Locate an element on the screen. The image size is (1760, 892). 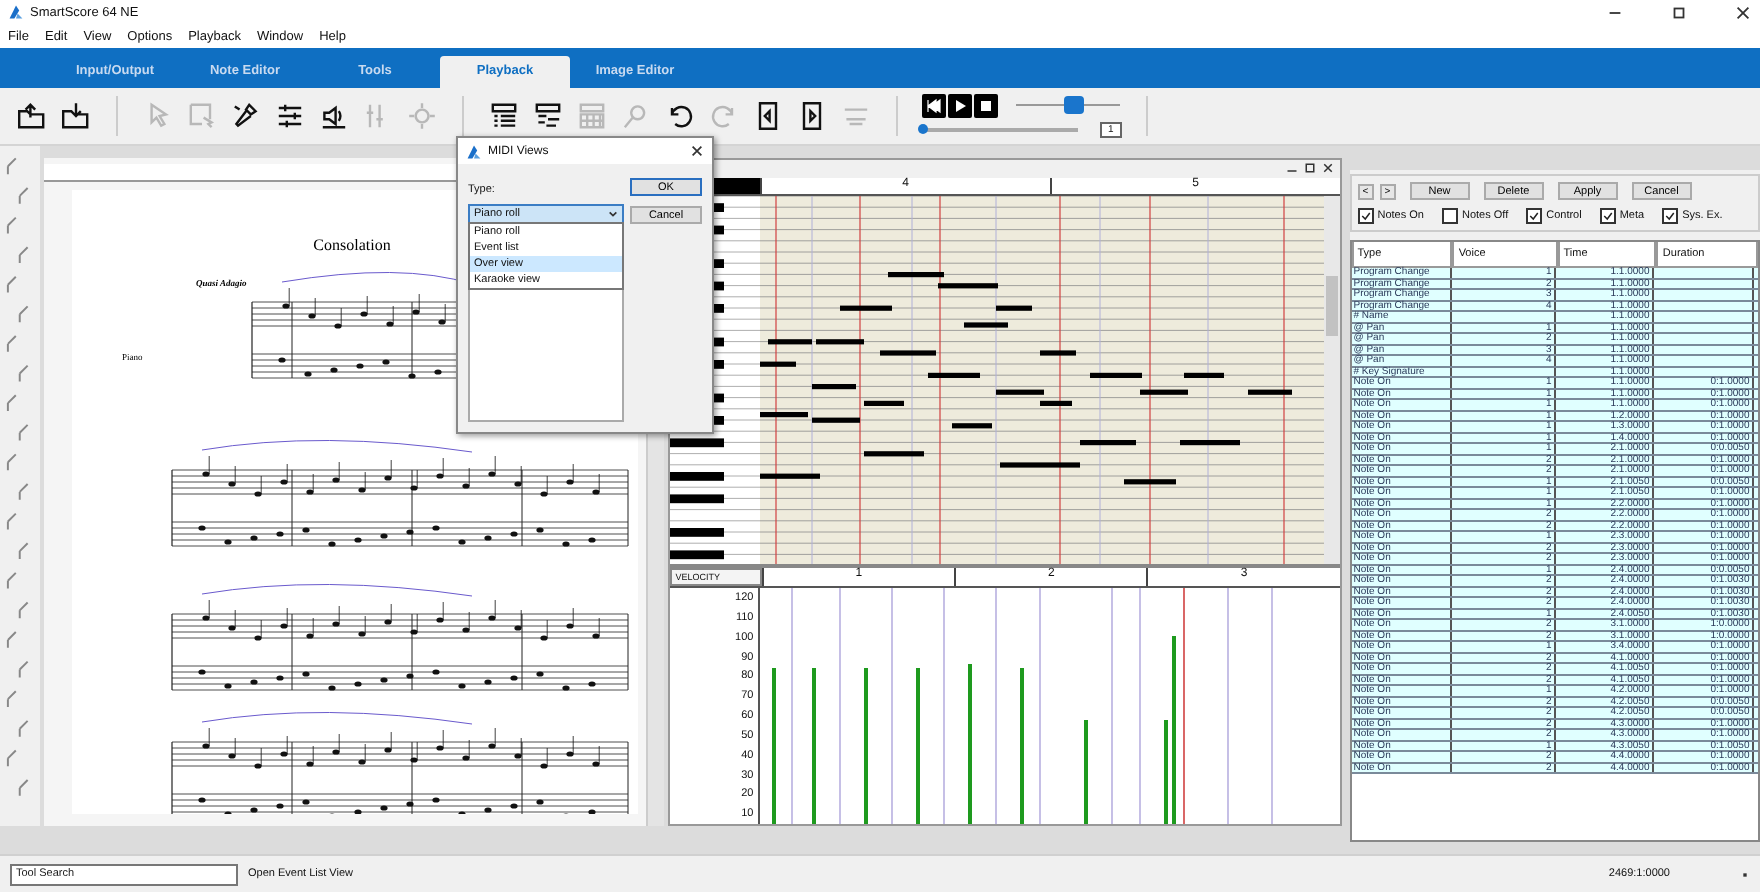
caret-icon is located at coordinates (613, 214).